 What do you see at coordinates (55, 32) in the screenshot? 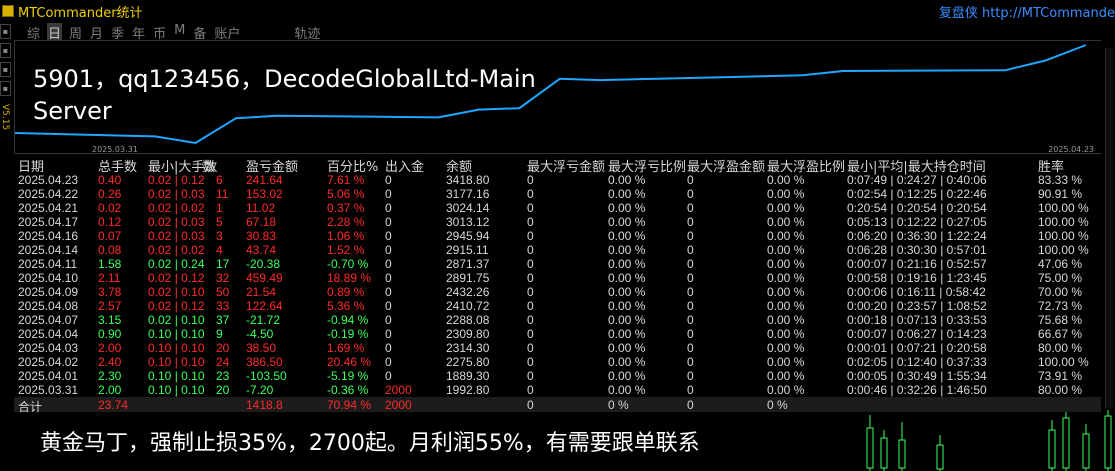
I see `tab-1: 日` at bounding box center [55, 32].